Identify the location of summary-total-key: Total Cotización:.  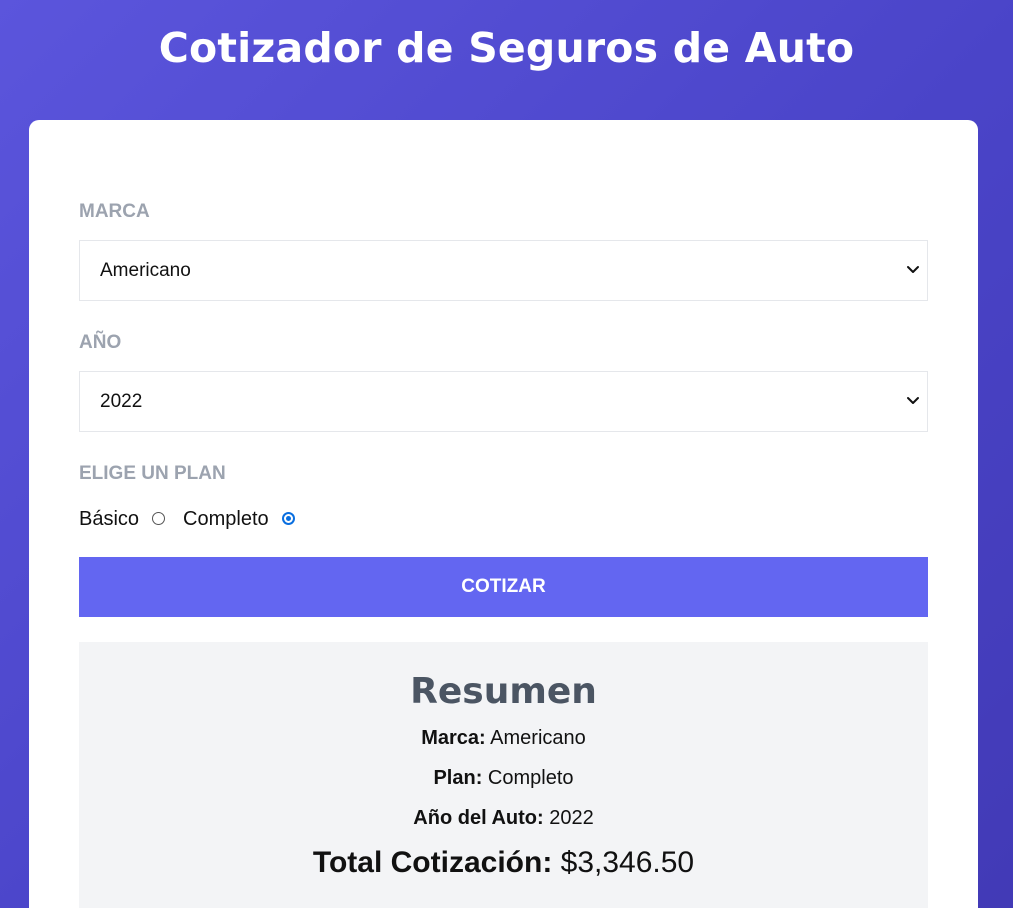
(432, 862).